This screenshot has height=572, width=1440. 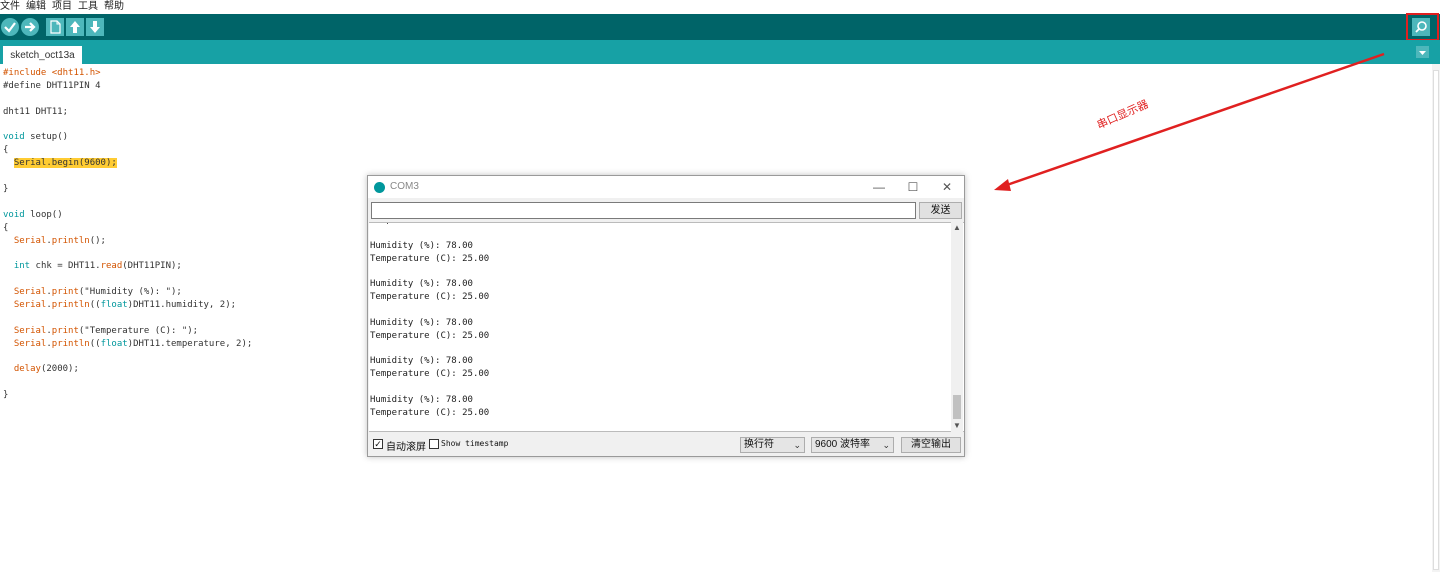 What do you see at coordinates (1189, 121) in the screenshot?
I see `annotation-arrow` at bounding box center [1189, 121].